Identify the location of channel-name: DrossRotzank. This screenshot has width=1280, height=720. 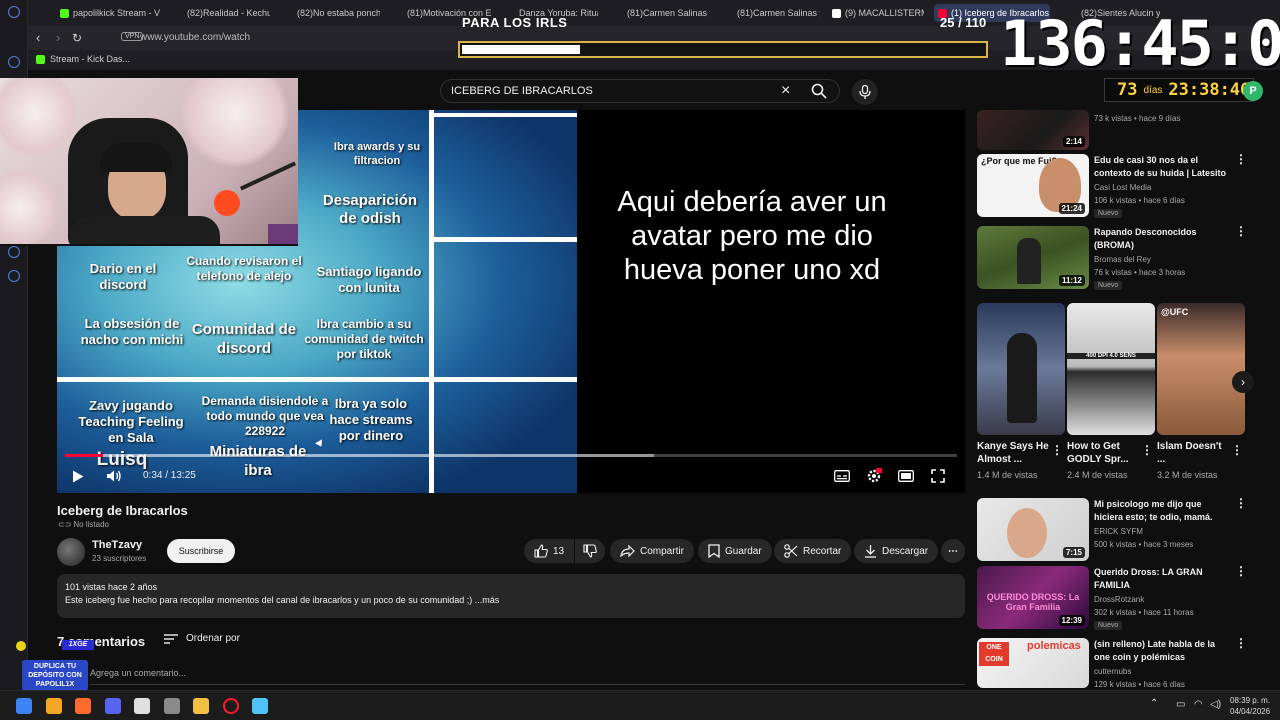
(1119, 599).